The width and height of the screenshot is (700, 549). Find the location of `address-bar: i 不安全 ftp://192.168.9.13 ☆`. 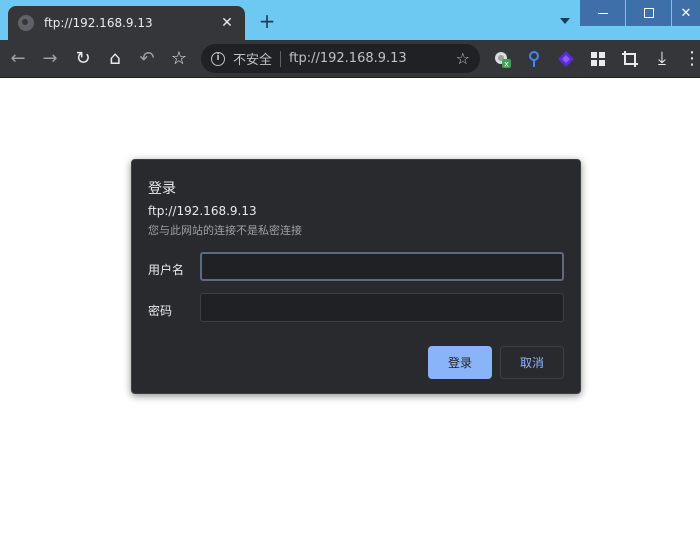

address-bar: i 不安全 ftp://192.168.9.13 ☆ is located at coordinates (340, 58).